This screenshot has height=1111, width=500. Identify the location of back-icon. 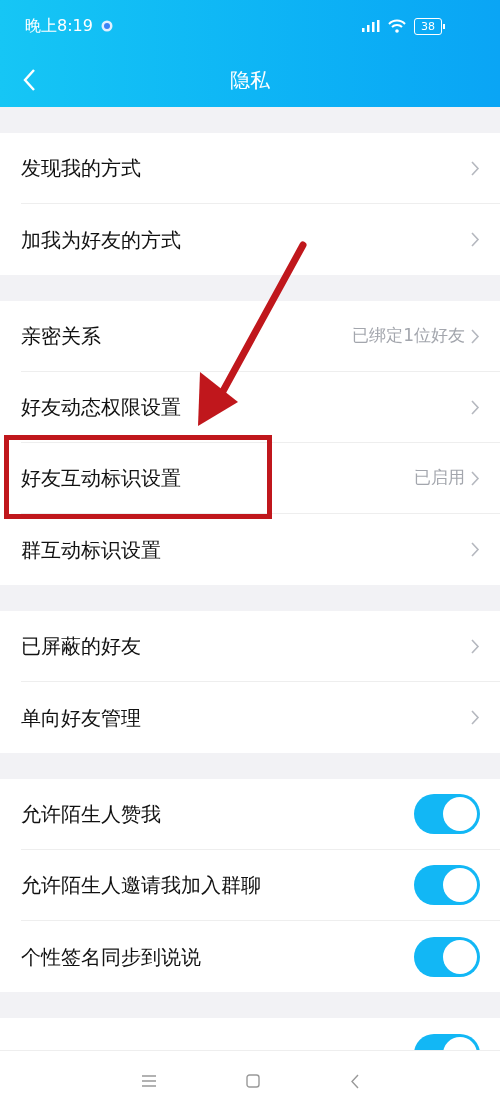
(354, 1081).